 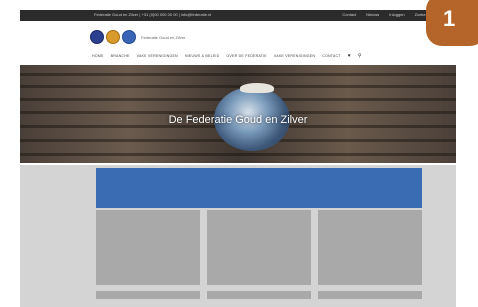 What do you see at coordinates (360, 56) in the screenshot?
I see `search-icon: ⚲` at bounding box center [360, 56].